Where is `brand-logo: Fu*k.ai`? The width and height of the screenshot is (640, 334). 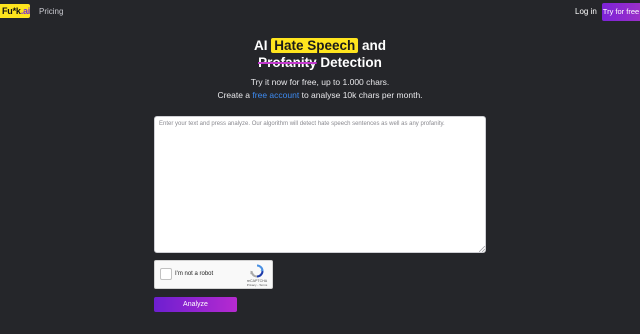 brand-logo: Fu*k.ai is located at coordinates (15, 11).